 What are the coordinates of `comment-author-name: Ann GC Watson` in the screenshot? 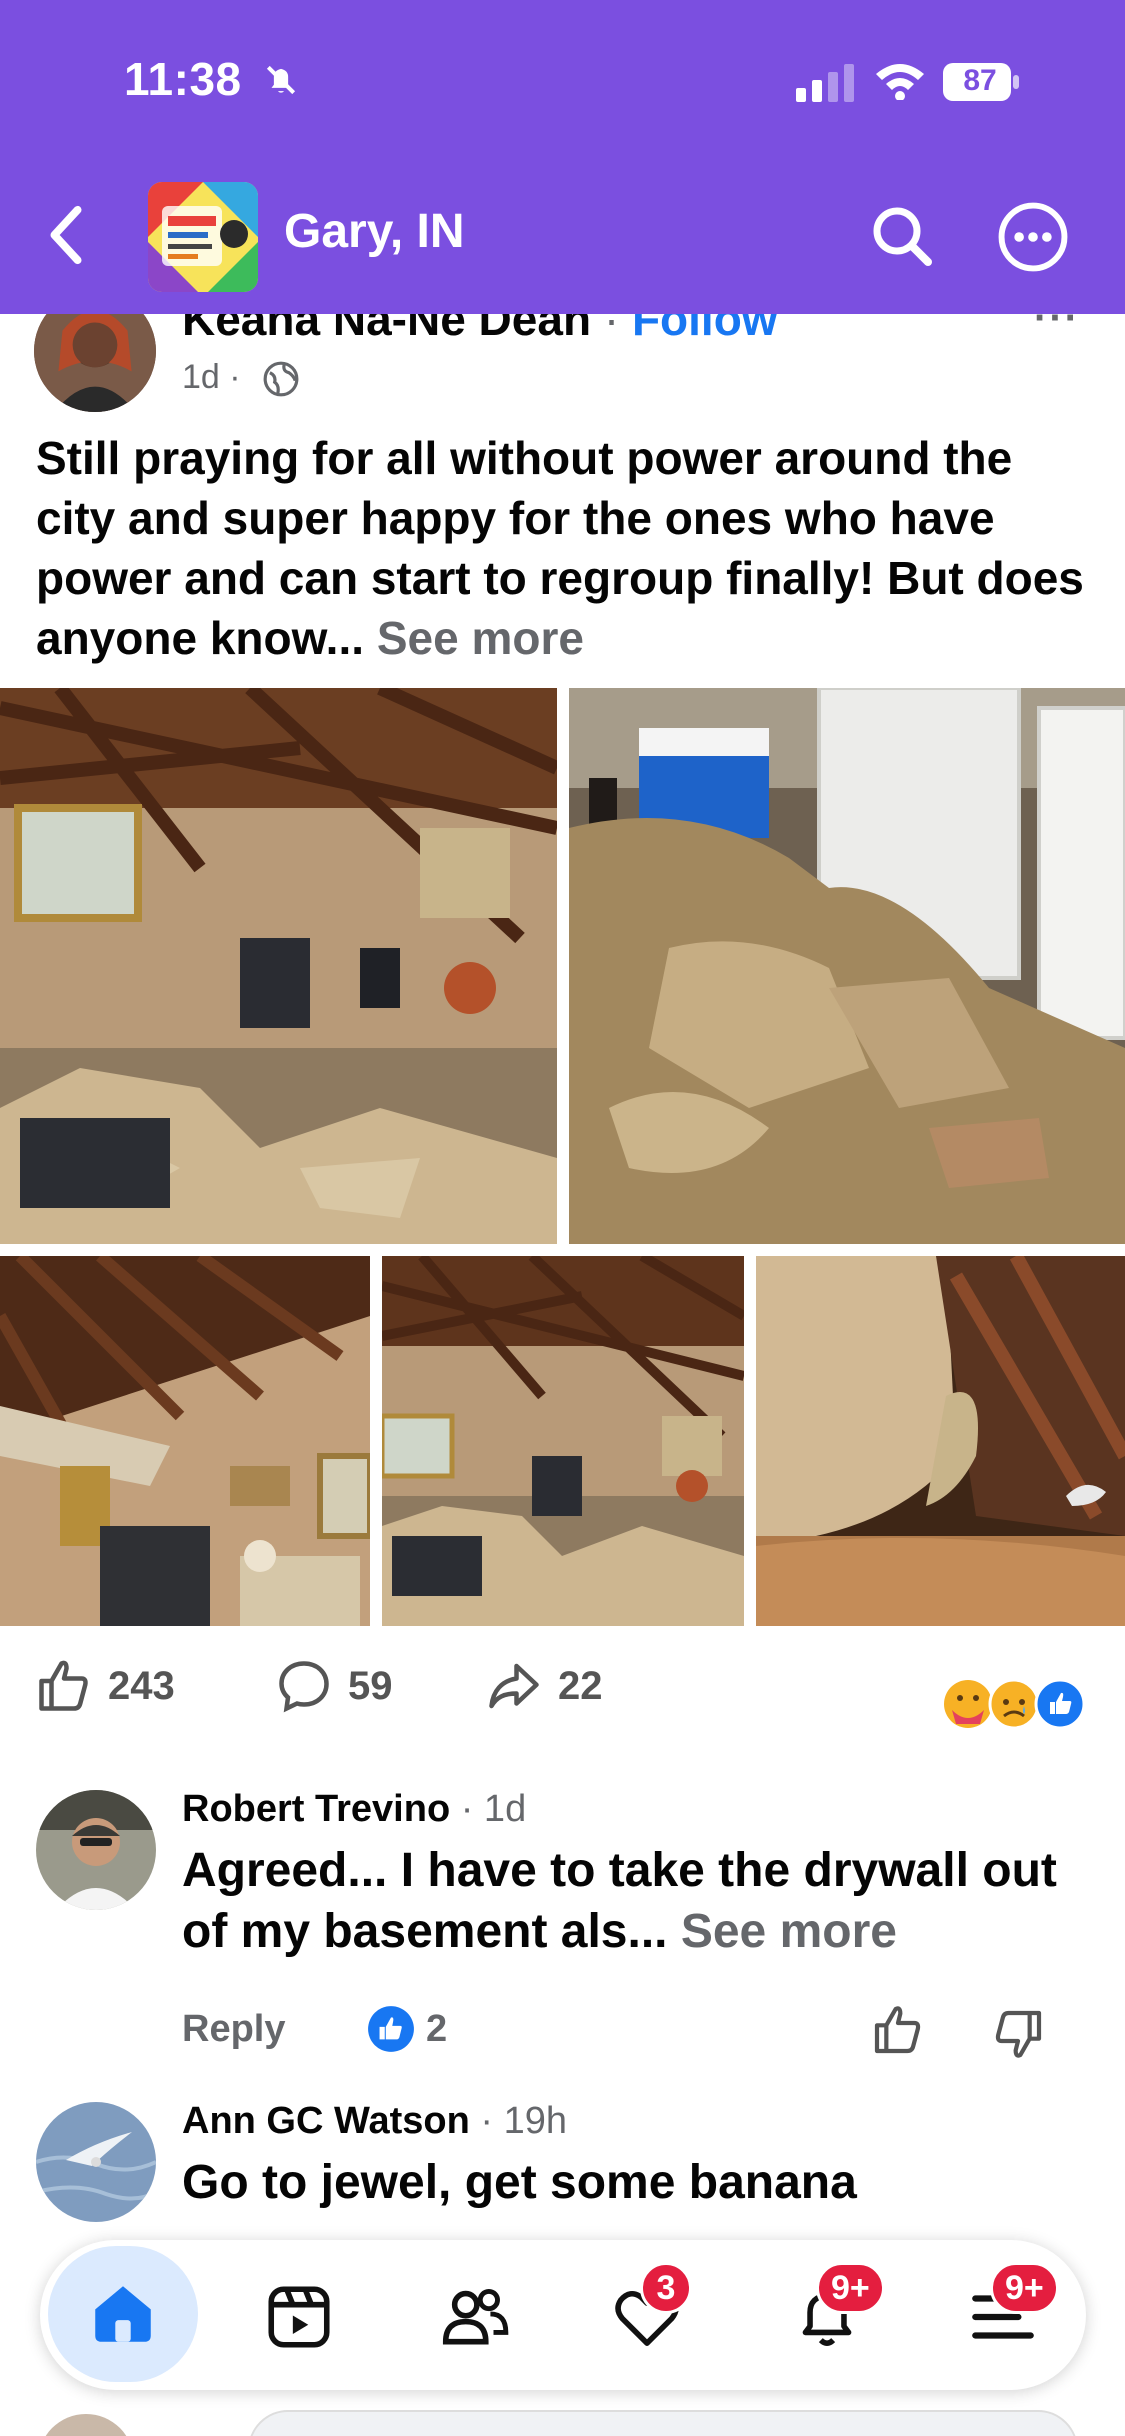 It's located at (326, 2121).